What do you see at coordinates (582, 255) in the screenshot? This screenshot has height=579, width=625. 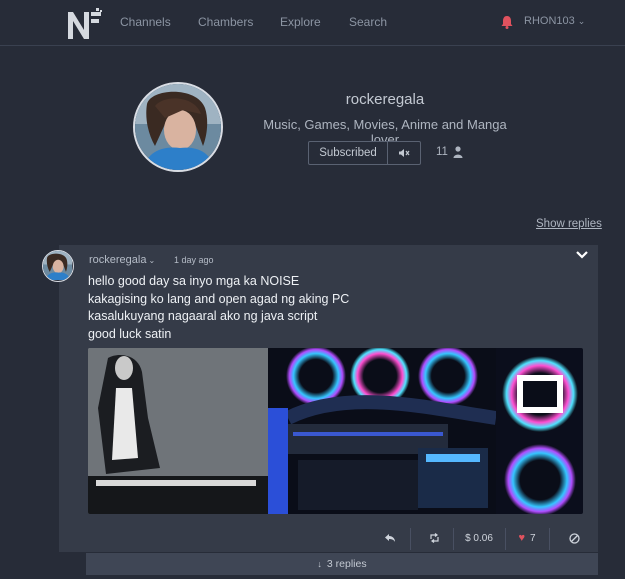 I see `post-menu-chevron-icon` at bounding box center [582, 255].